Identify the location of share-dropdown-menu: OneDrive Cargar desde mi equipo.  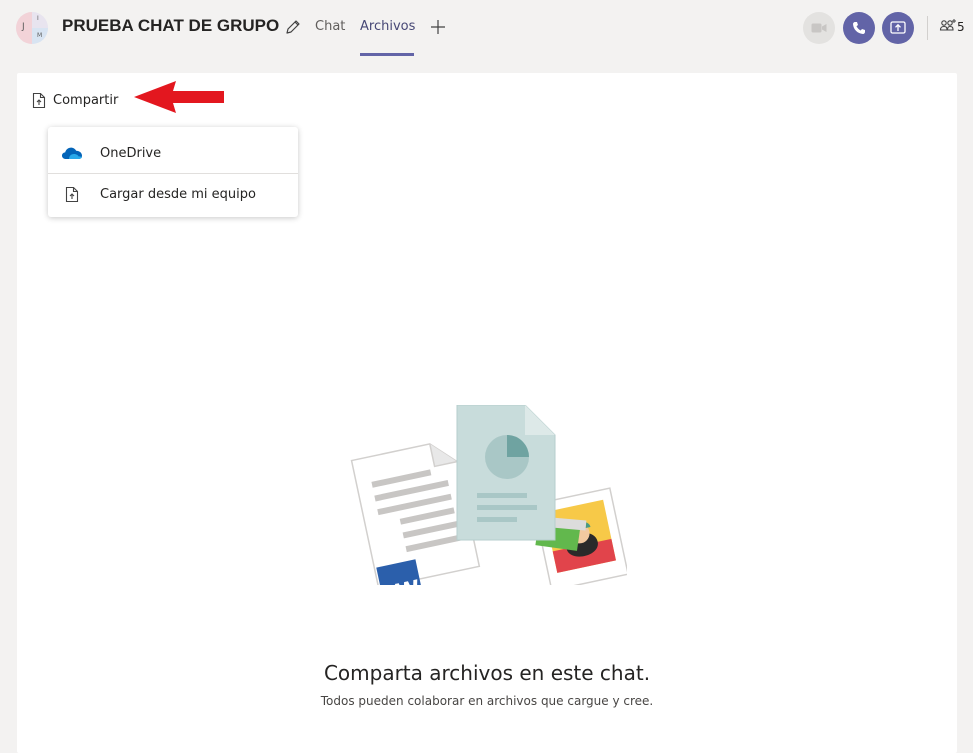
(173, 172).